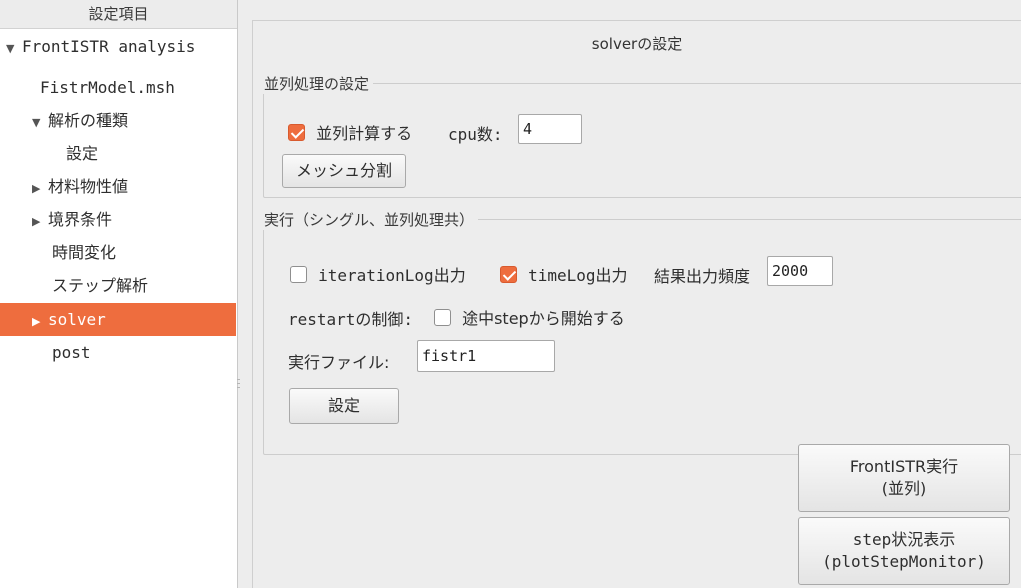  What do you see at coordinates (904, 466) in the screenshot?
I see `run-button-line1: FrontISTR実行` at bounding box center [904, 466].